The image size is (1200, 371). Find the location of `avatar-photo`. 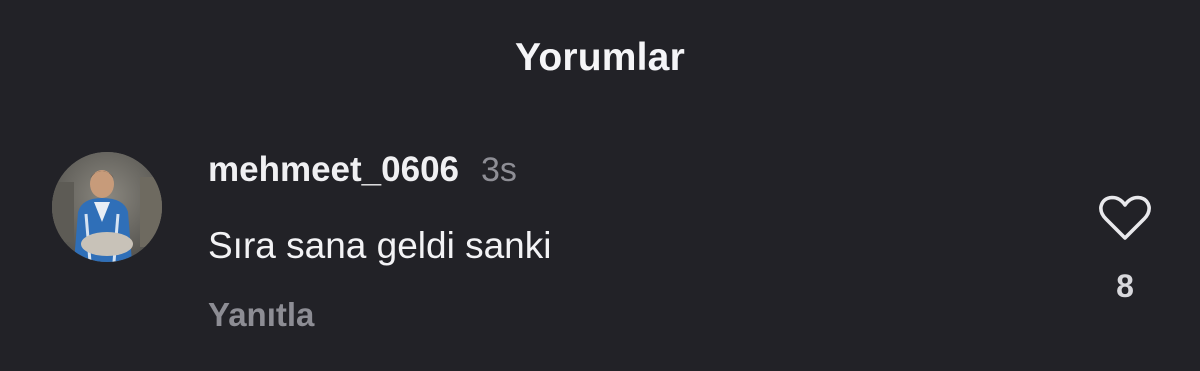

avatar-photo is located at coordinates (107, 207).